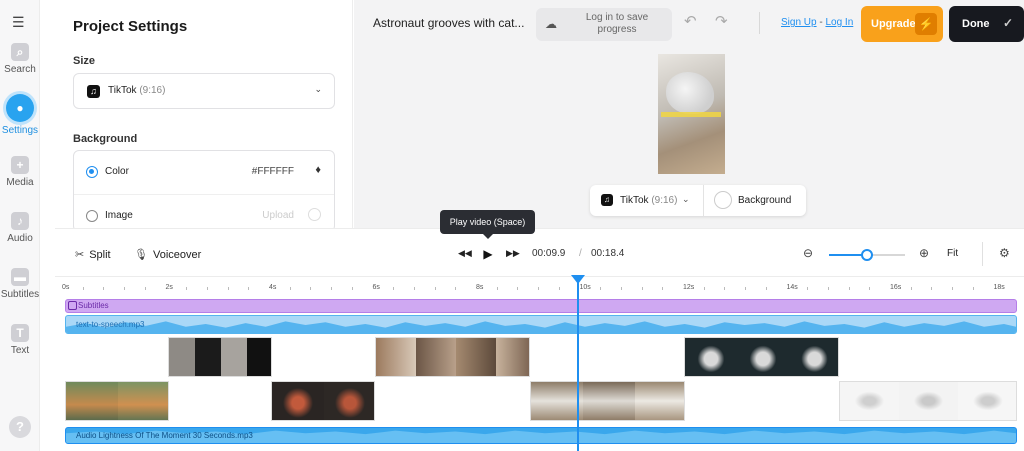 This screenshot has width=1024, height=451. What do you see at coordinates (549, 253) in the screenshot?
I see `current-time: 00:09.9` at bounding box center [549, 253].